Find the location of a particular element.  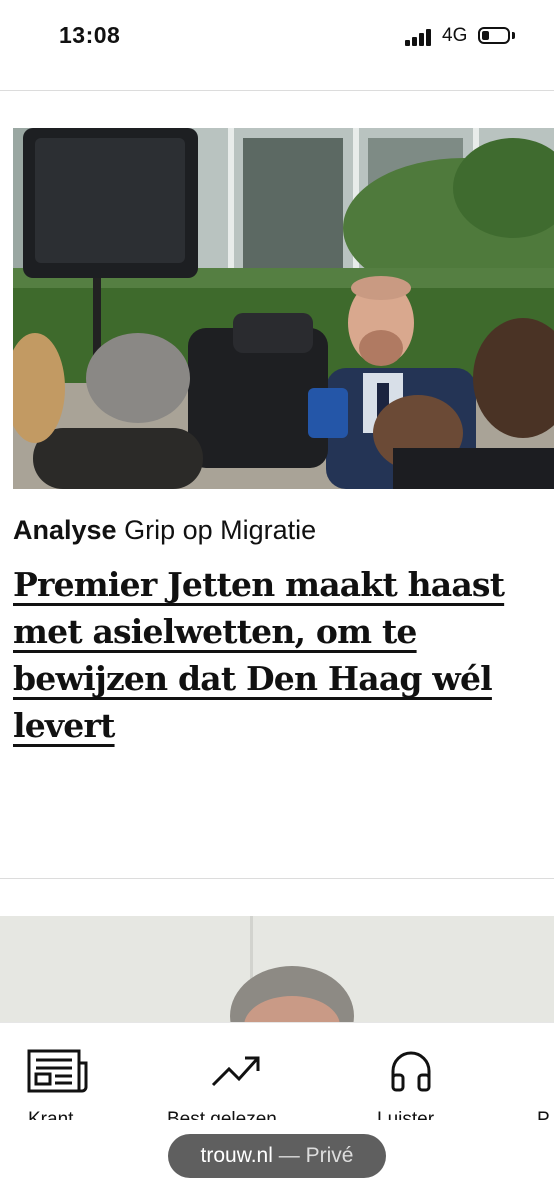

kicker-topic: Grip op Migratie is located at coordinates (220, 530).